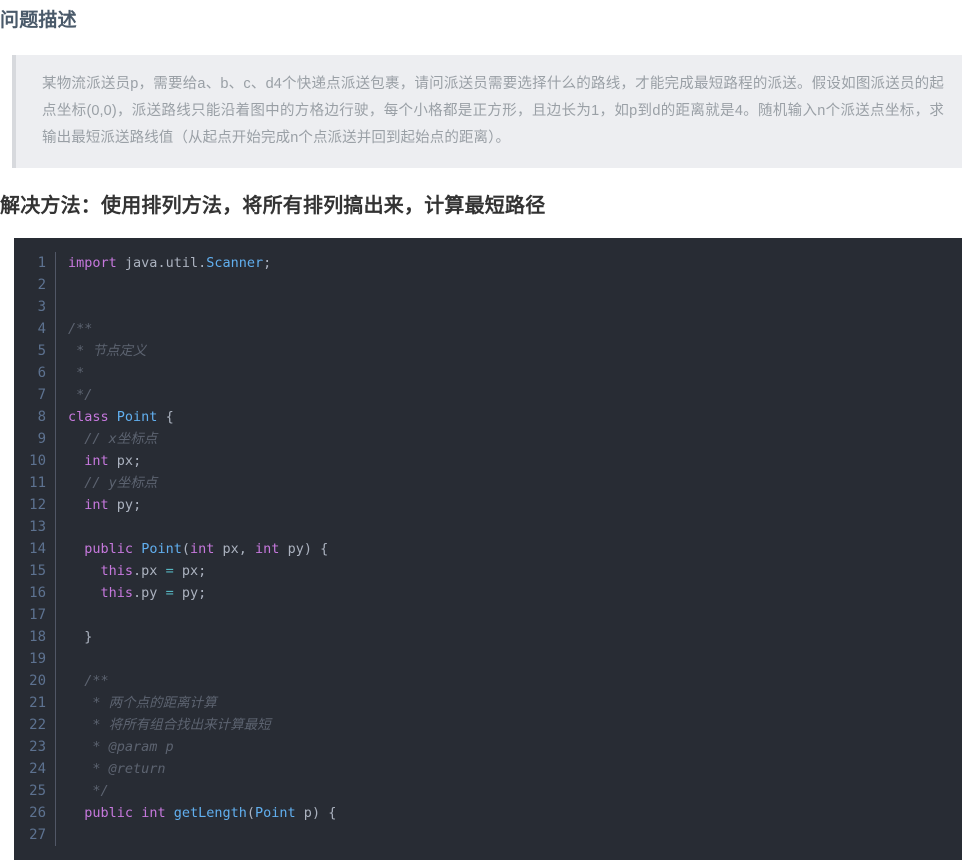 Image resolution: width=962 pixels, height=860 pixels. What do you see at coordinates (37, 593) in the screenshot?
I see `line-number: 16` at bounding box center [37, 593].